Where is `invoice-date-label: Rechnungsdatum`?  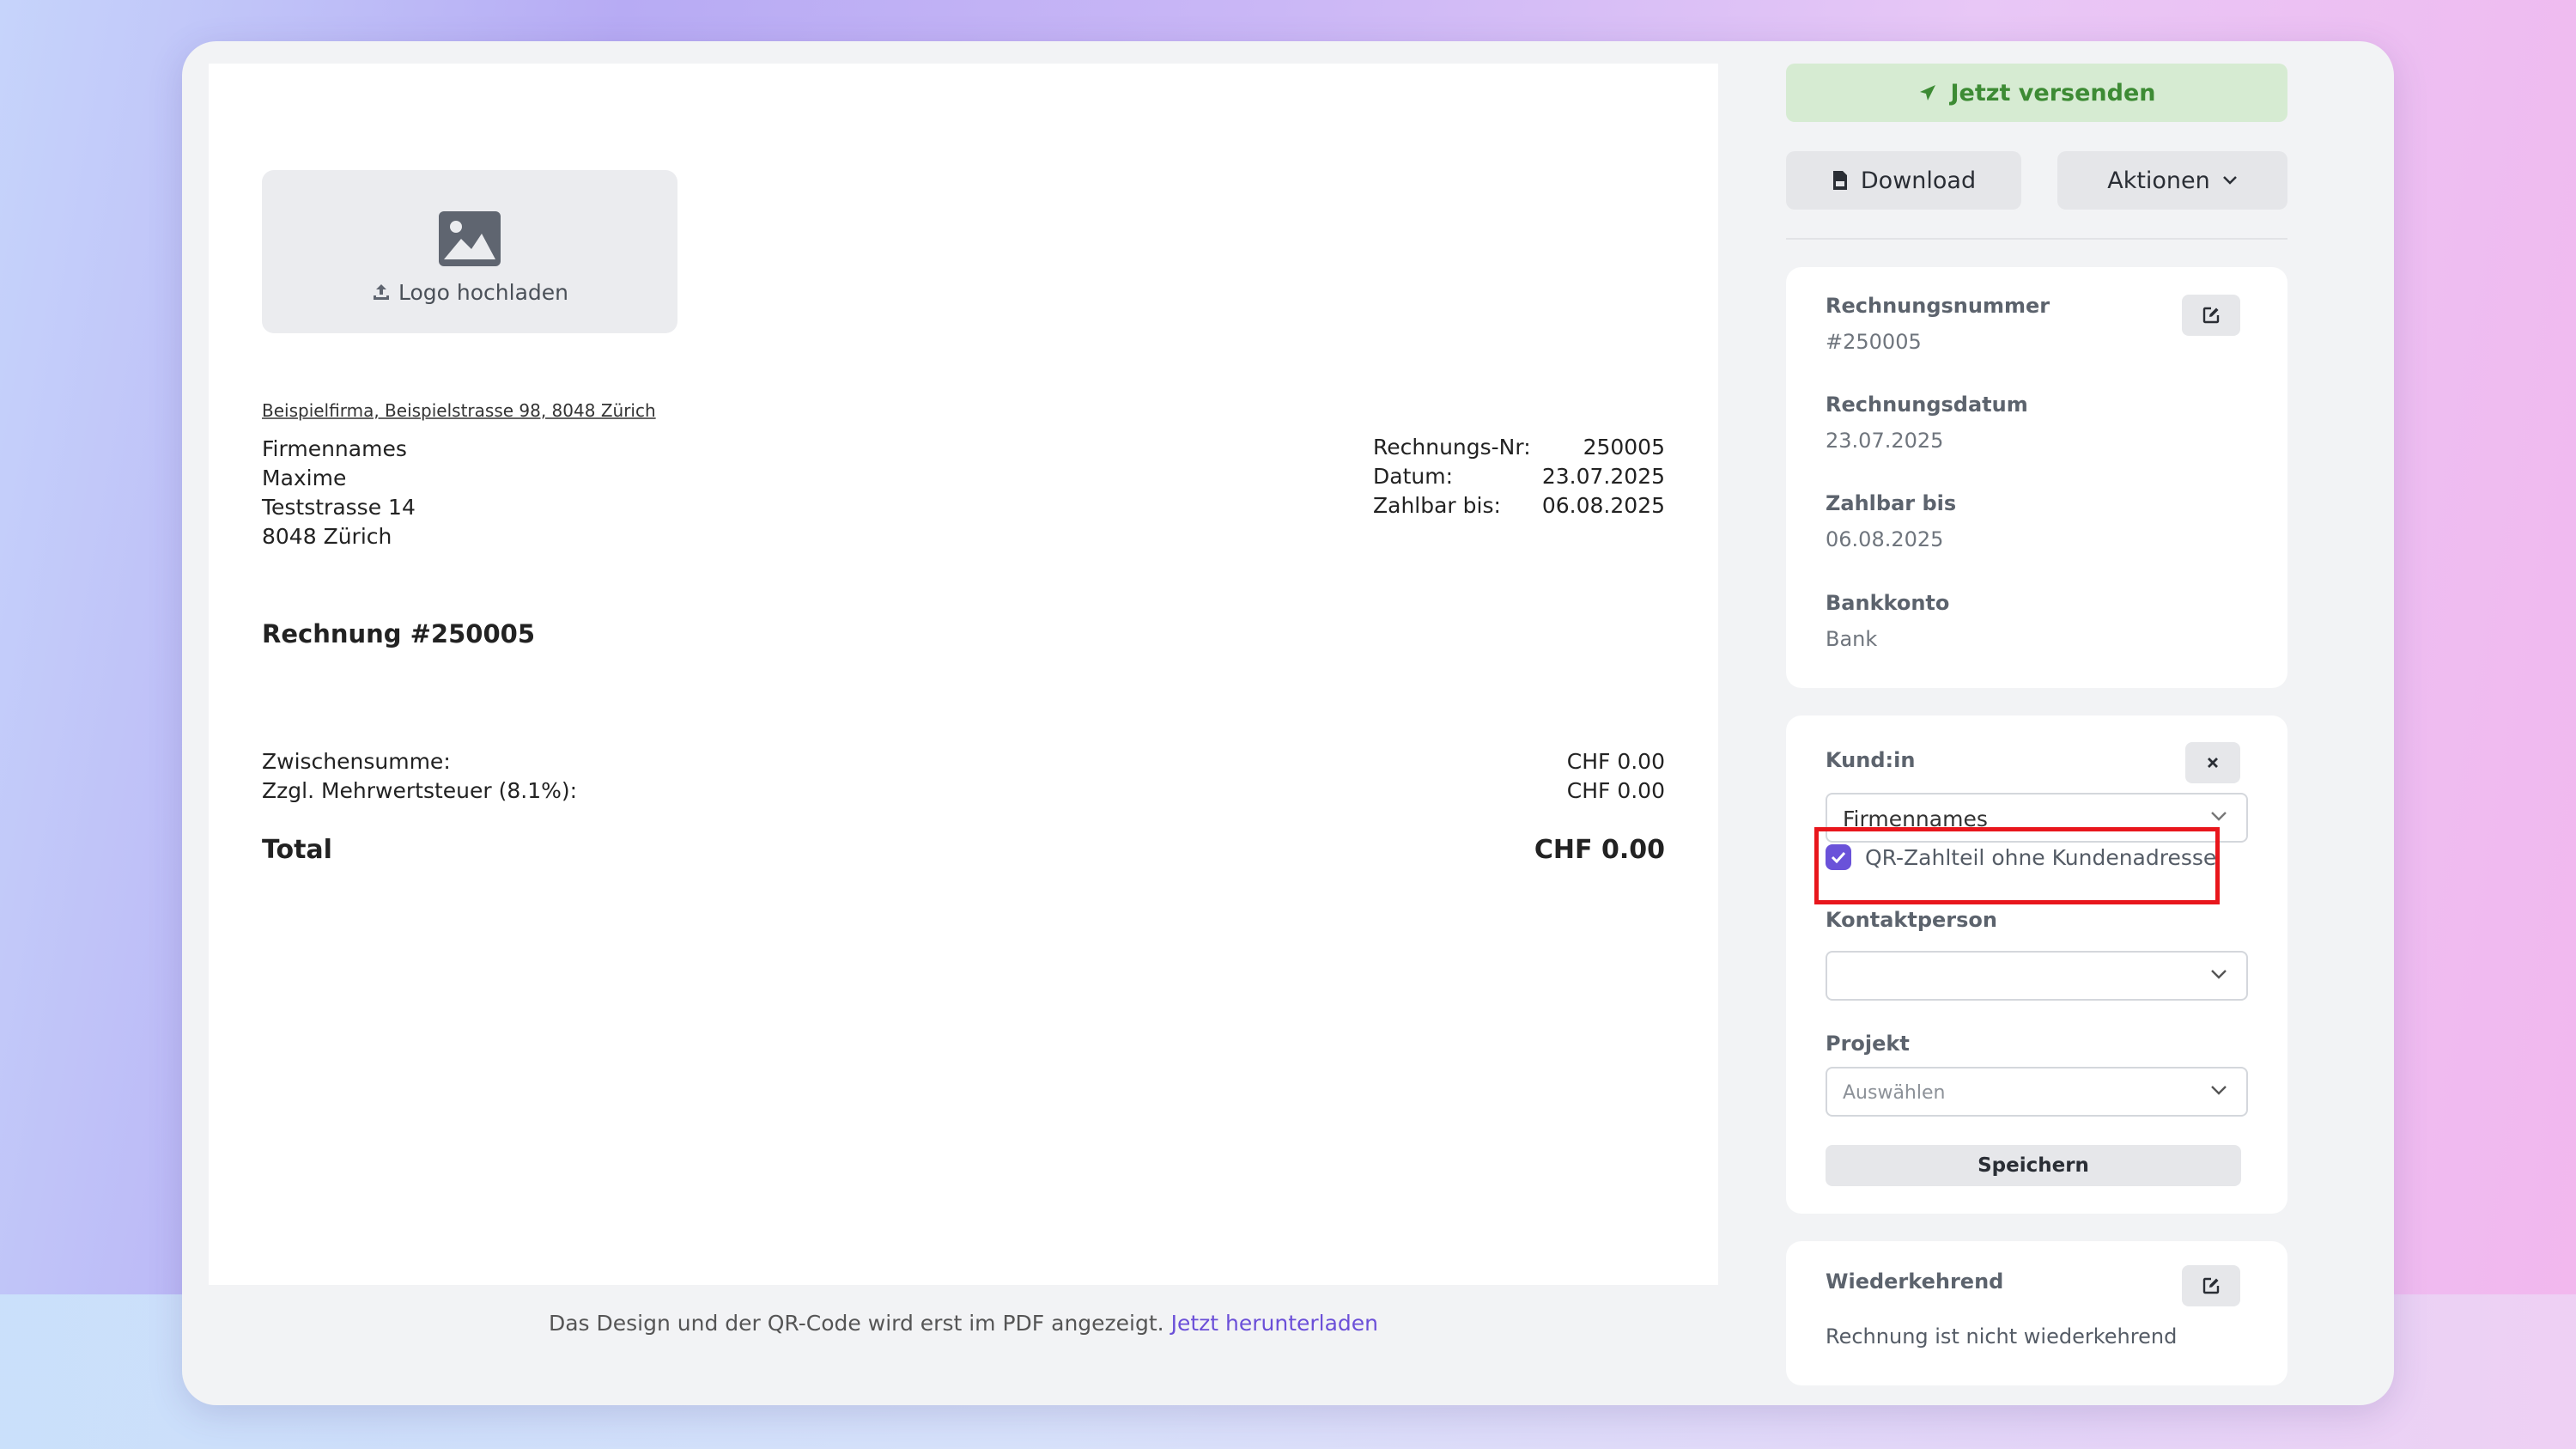
invoice-date-label: Rechnungsdatum is located at coordinates (1927, 405).